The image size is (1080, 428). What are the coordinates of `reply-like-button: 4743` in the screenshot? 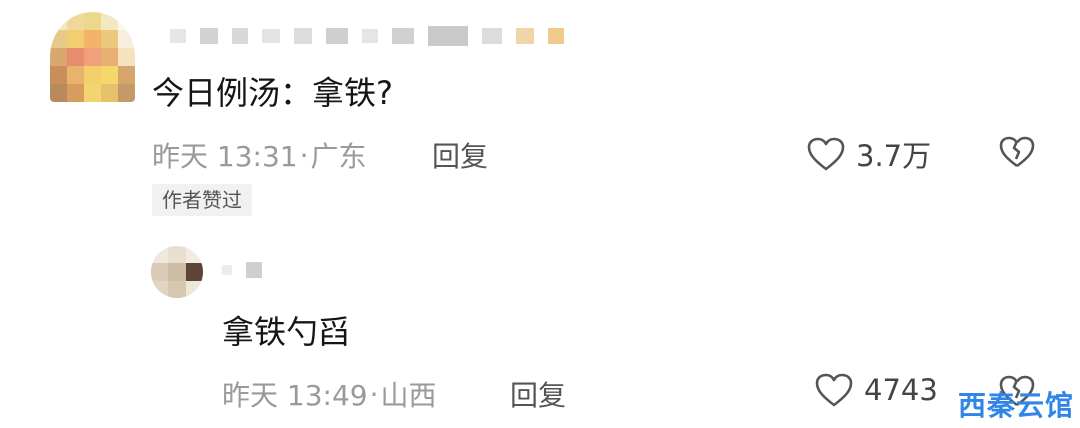 It's located at (876, 390).